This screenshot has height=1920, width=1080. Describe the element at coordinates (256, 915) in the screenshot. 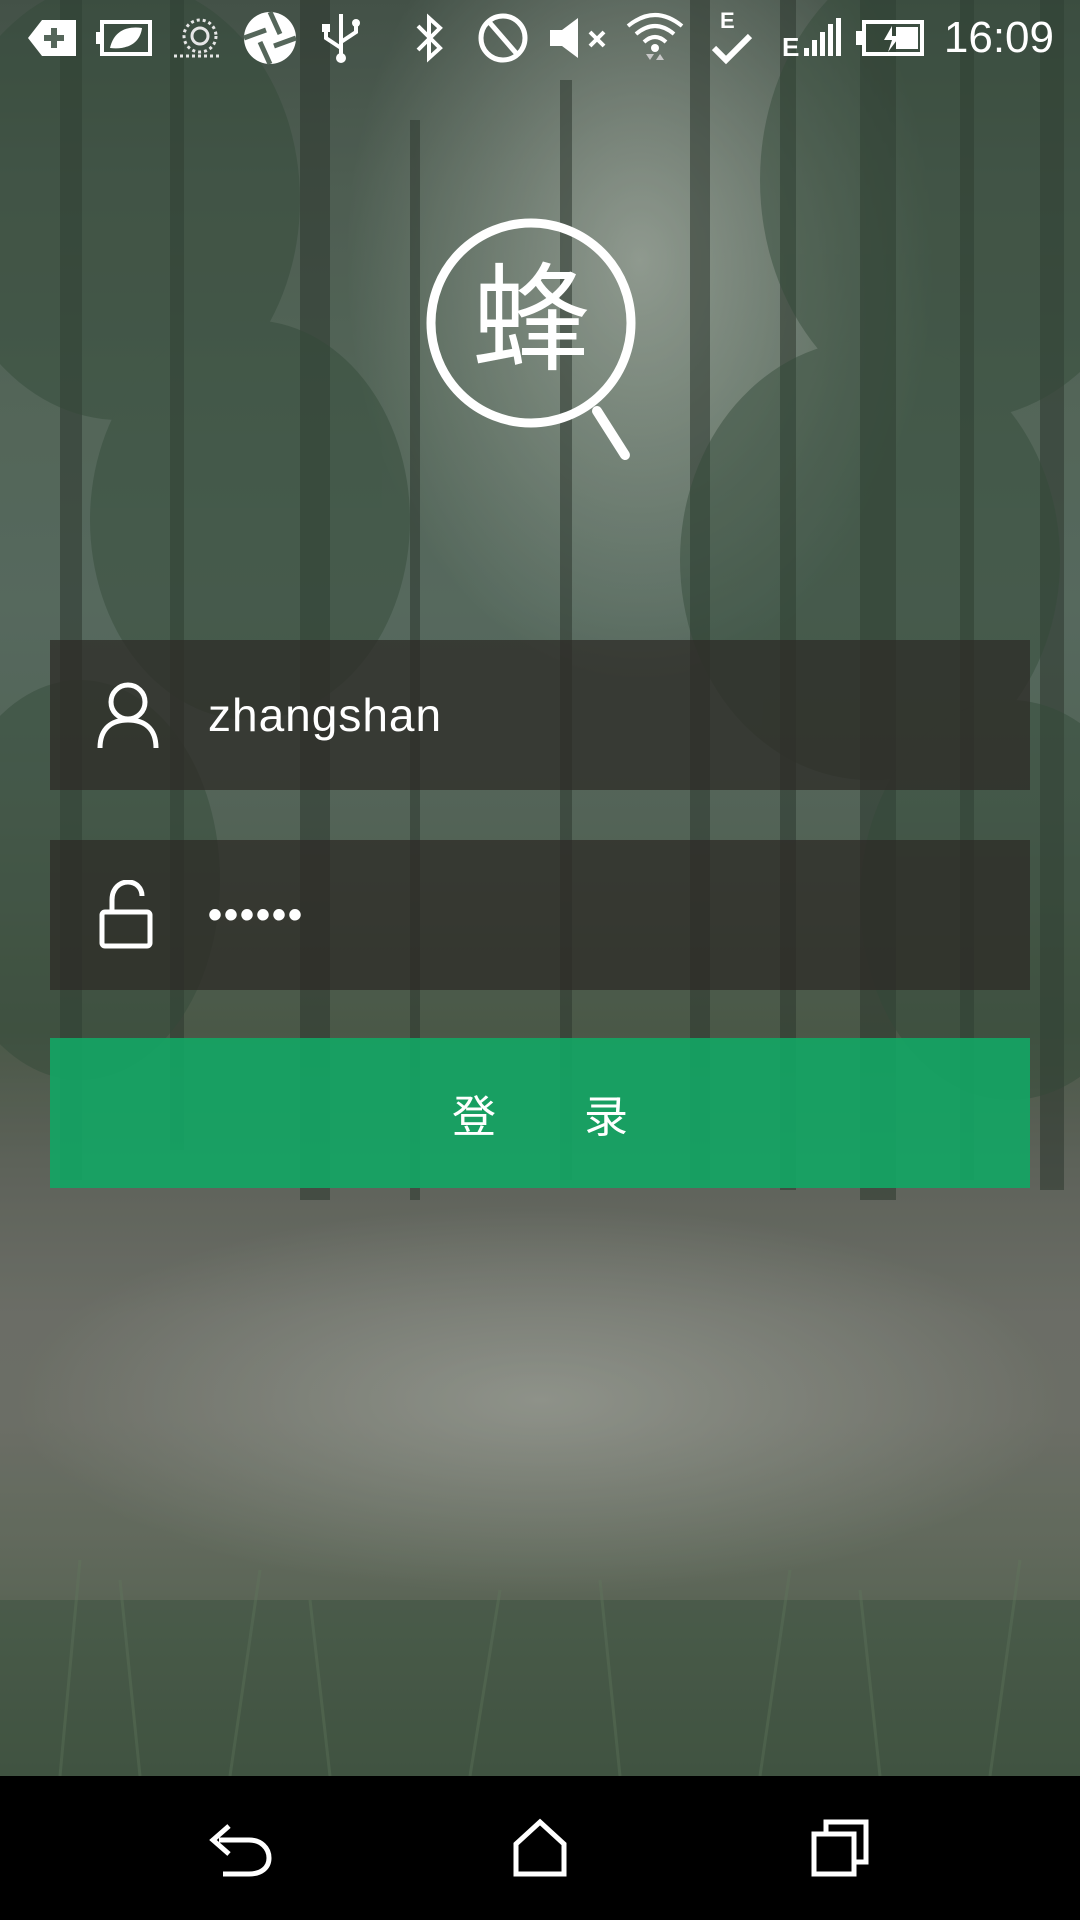

I see `password-input: ••••••` at that location.